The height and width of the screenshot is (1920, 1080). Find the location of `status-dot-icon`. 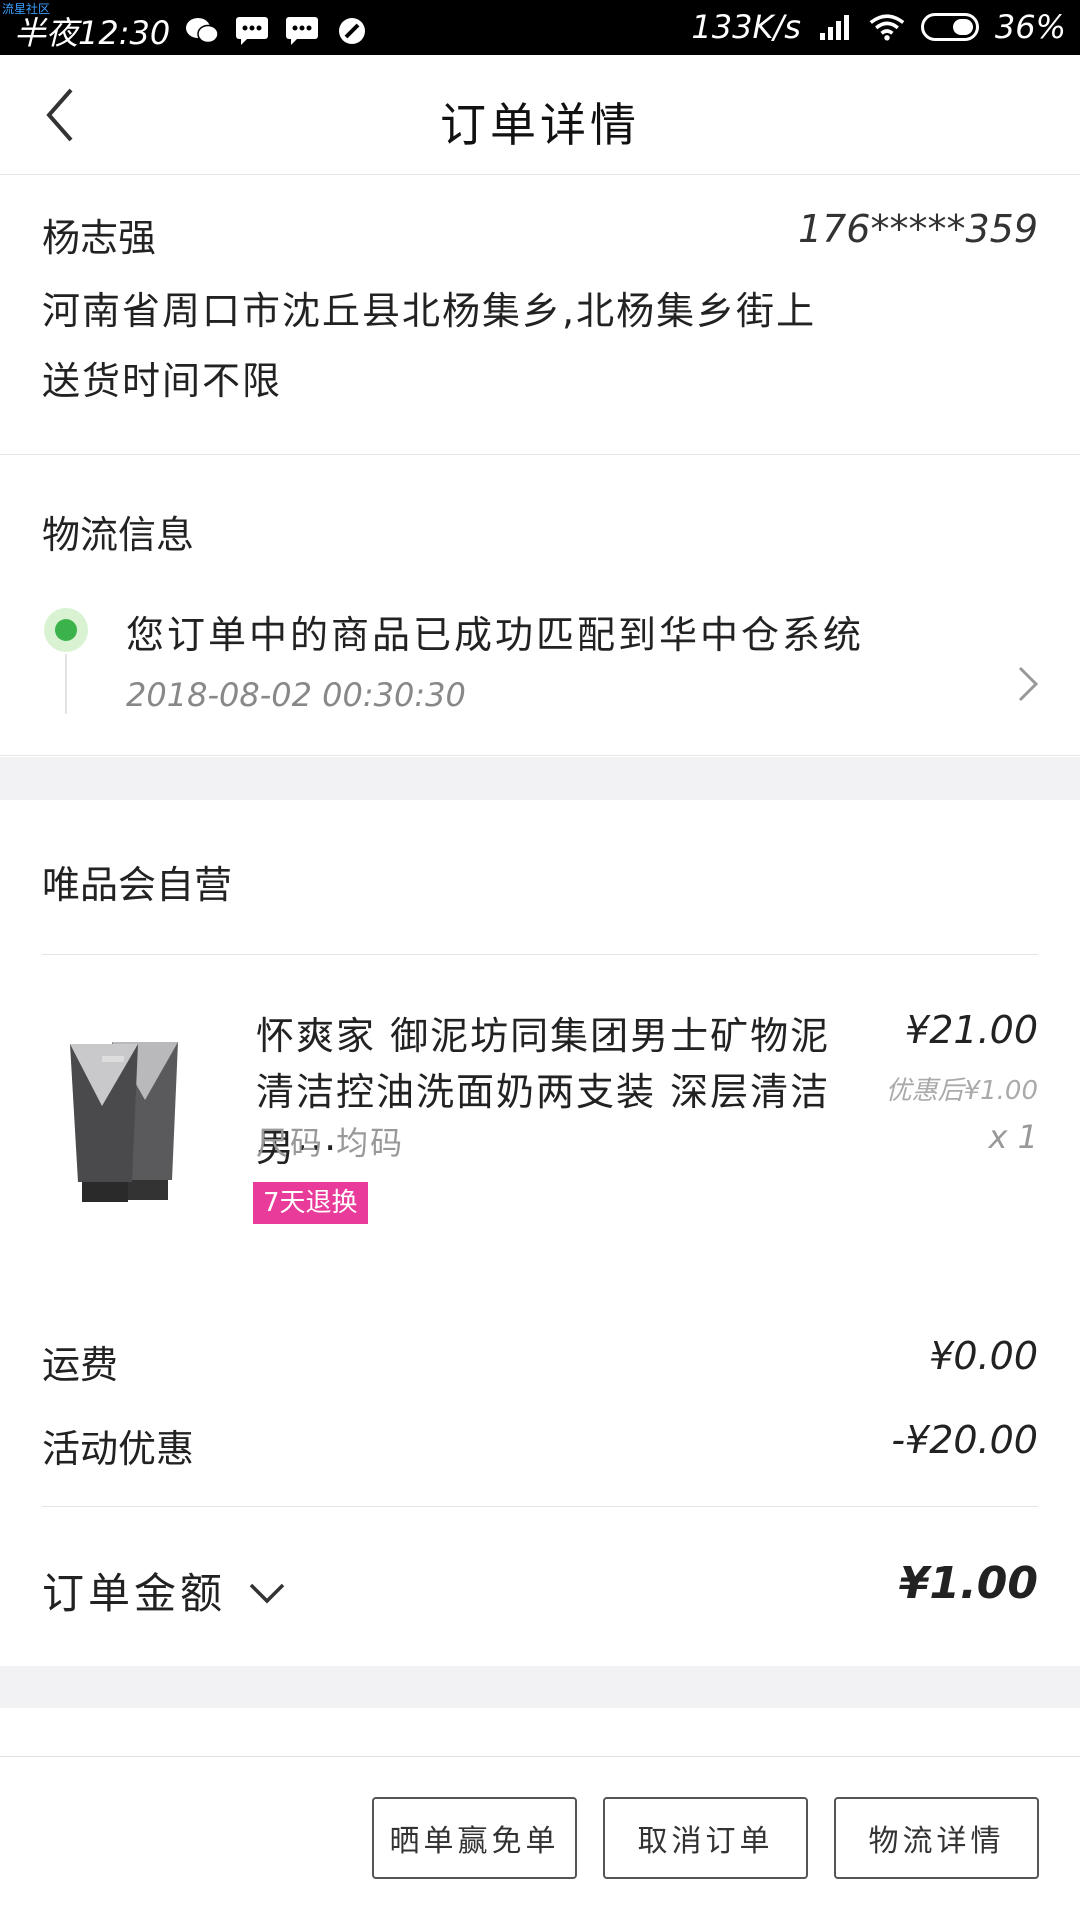

status-dot-icon is located at coordinates (66, 630).